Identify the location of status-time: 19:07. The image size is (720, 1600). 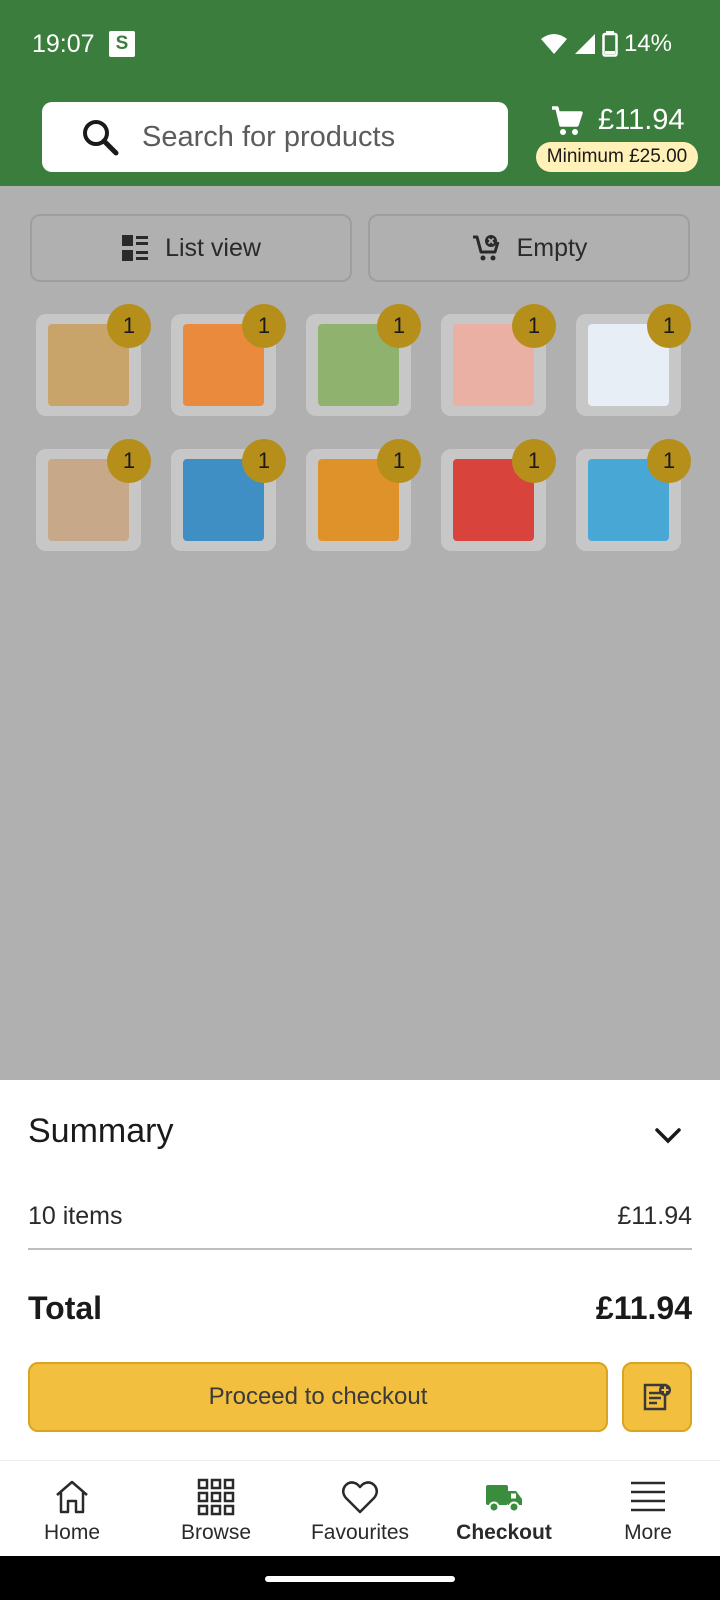
(63, 44).